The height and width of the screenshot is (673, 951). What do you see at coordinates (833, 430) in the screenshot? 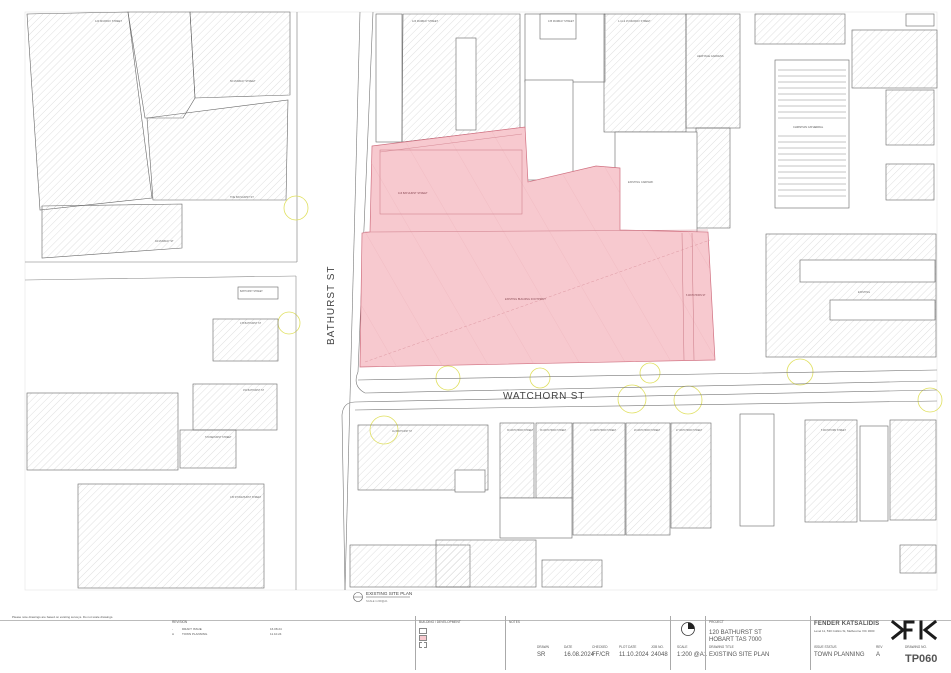
I see `label-lot-f: 5 WATCHORN STREET` at bounding box center [833, 430].